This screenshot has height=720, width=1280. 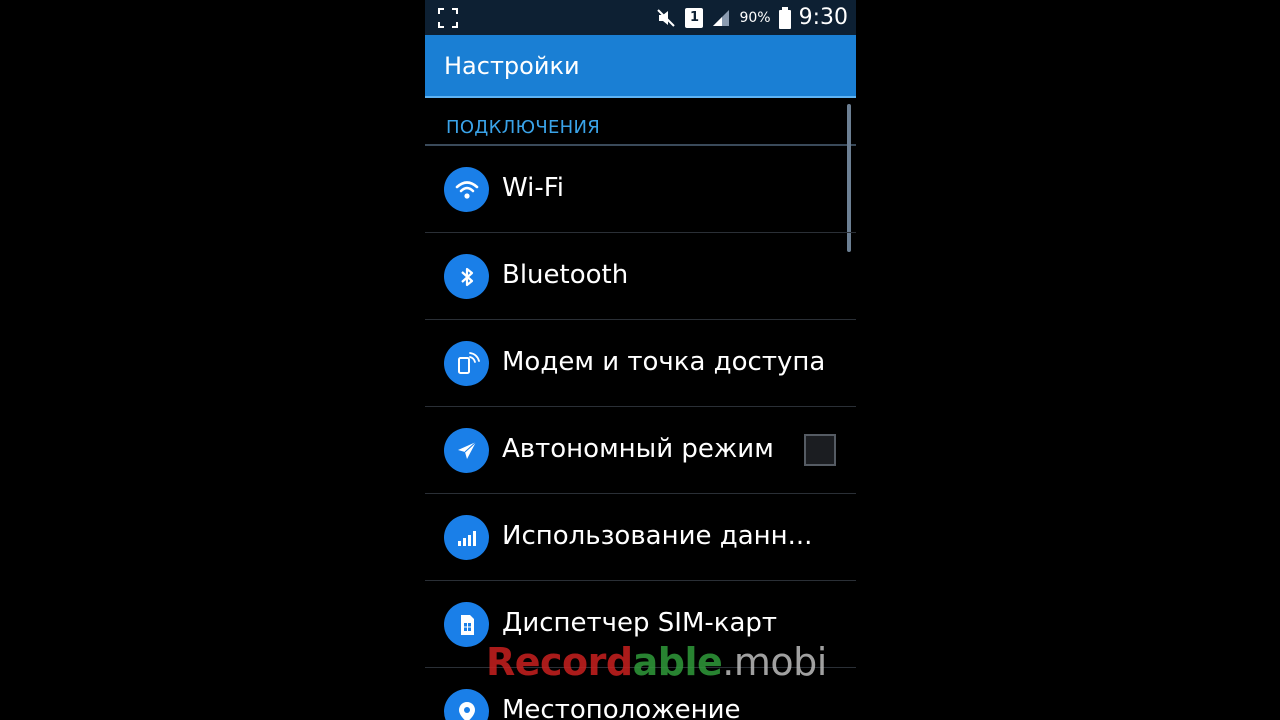 I want to click on data-usage-icon, so click(x=466, y=537).